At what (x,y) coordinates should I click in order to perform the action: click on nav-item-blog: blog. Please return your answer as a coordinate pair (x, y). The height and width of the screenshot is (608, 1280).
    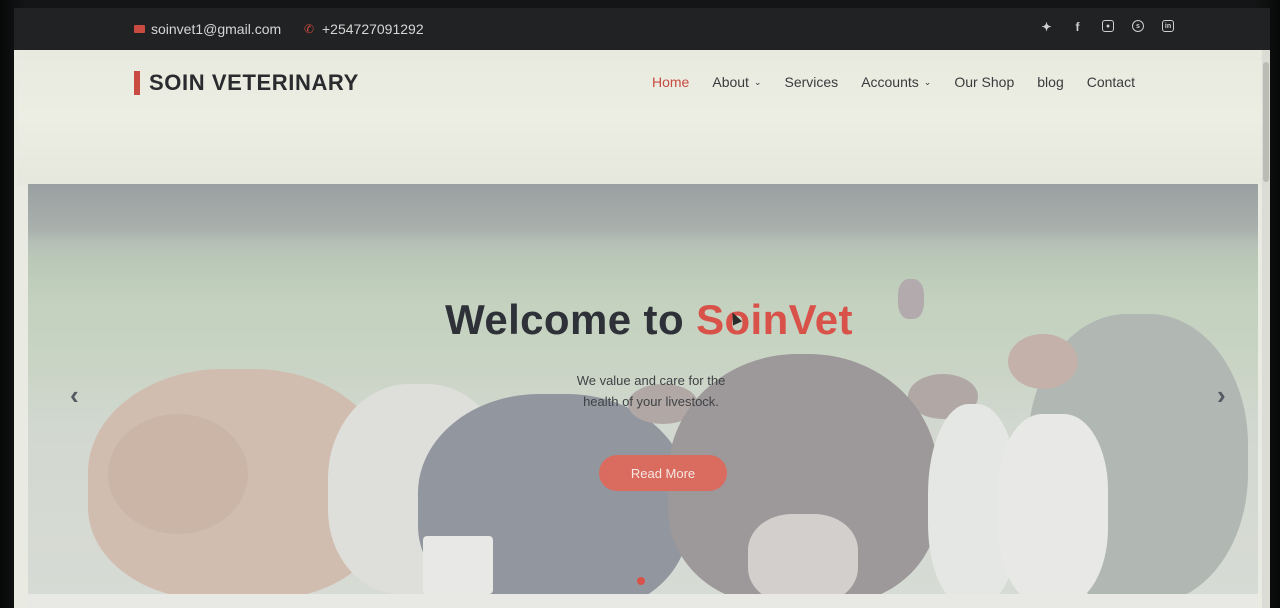
    Looking at the image, I should click on (1050, 82).